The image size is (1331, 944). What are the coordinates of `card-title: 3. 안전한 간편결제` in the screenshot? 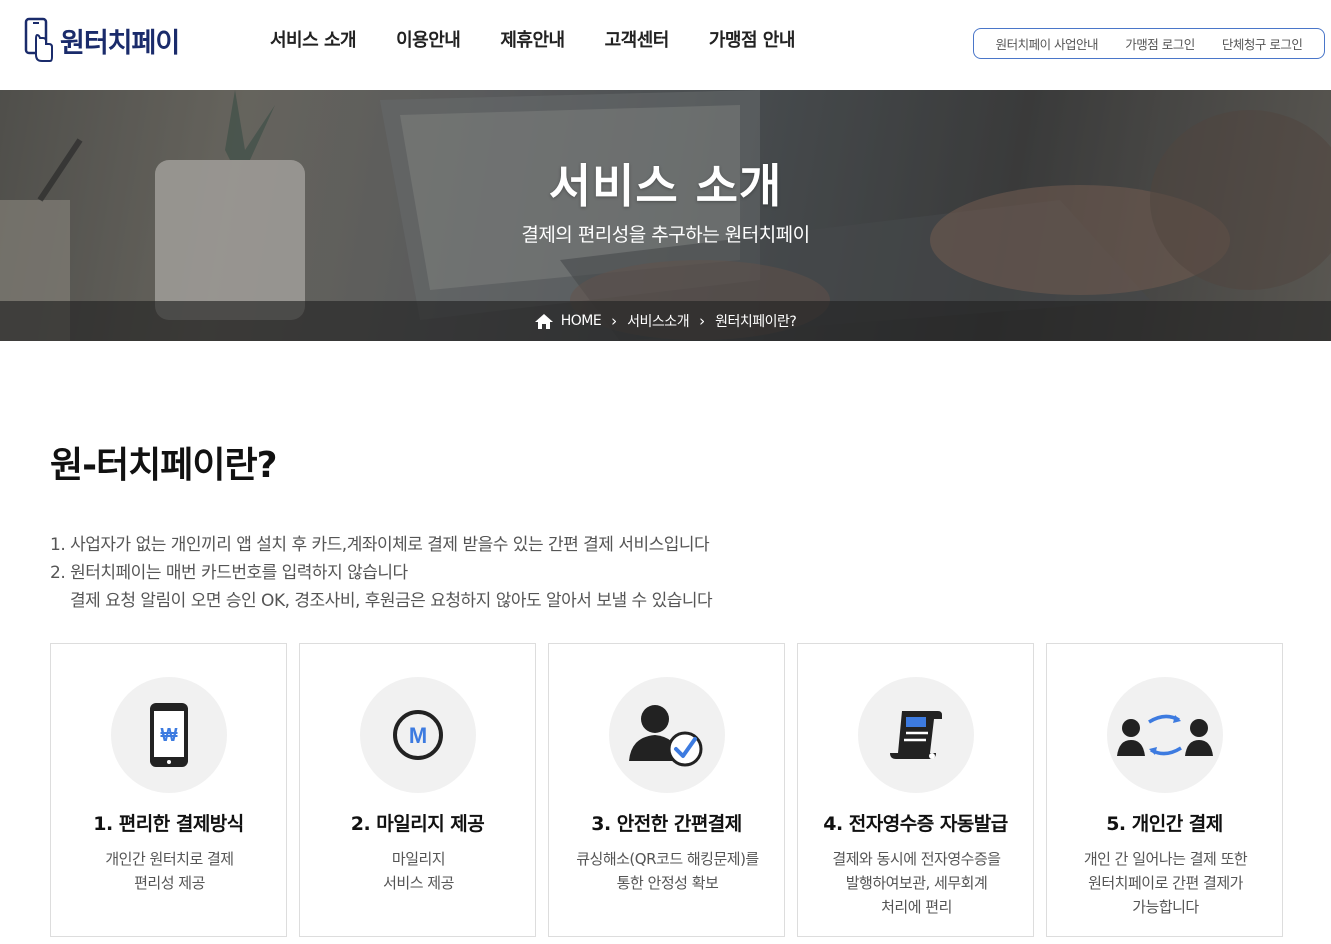 It's located at (666, 824).